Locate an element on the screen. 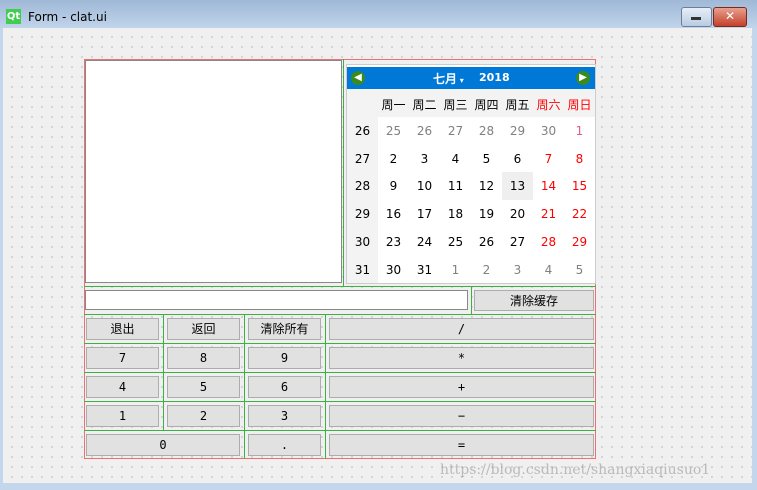 The height and width of the screenshot is (490, 757). week-number: 28 is located at coordinates (362, 186).